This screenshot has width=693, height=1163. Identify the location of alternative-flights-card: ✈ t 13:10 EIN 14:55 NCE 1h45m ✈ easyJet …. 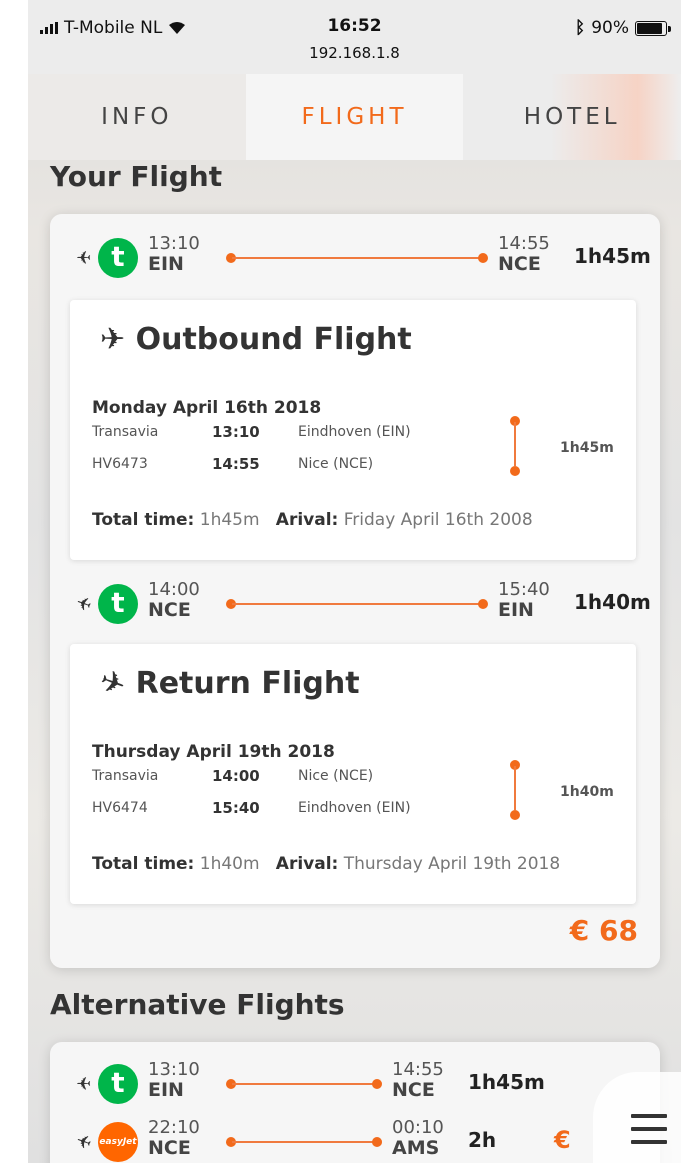
(355, 1102).